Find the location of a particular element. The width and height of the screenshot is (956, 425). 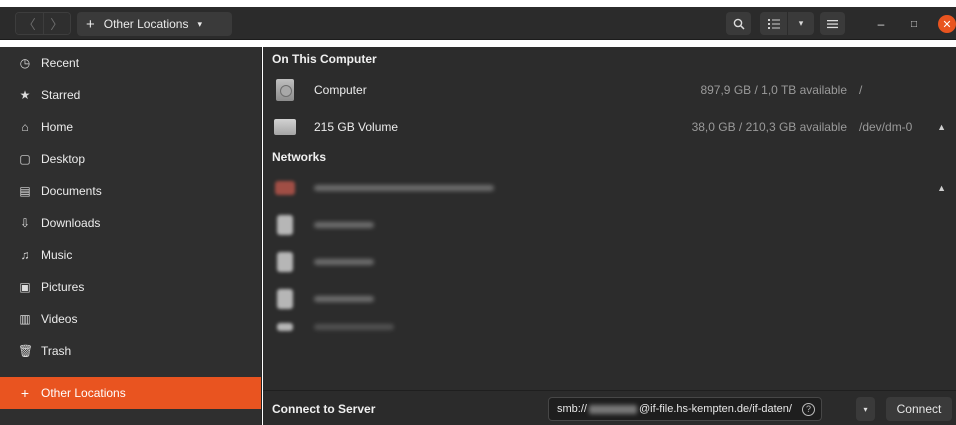

sidebar-item-label: Downloads is located at coordinates (71, 223).